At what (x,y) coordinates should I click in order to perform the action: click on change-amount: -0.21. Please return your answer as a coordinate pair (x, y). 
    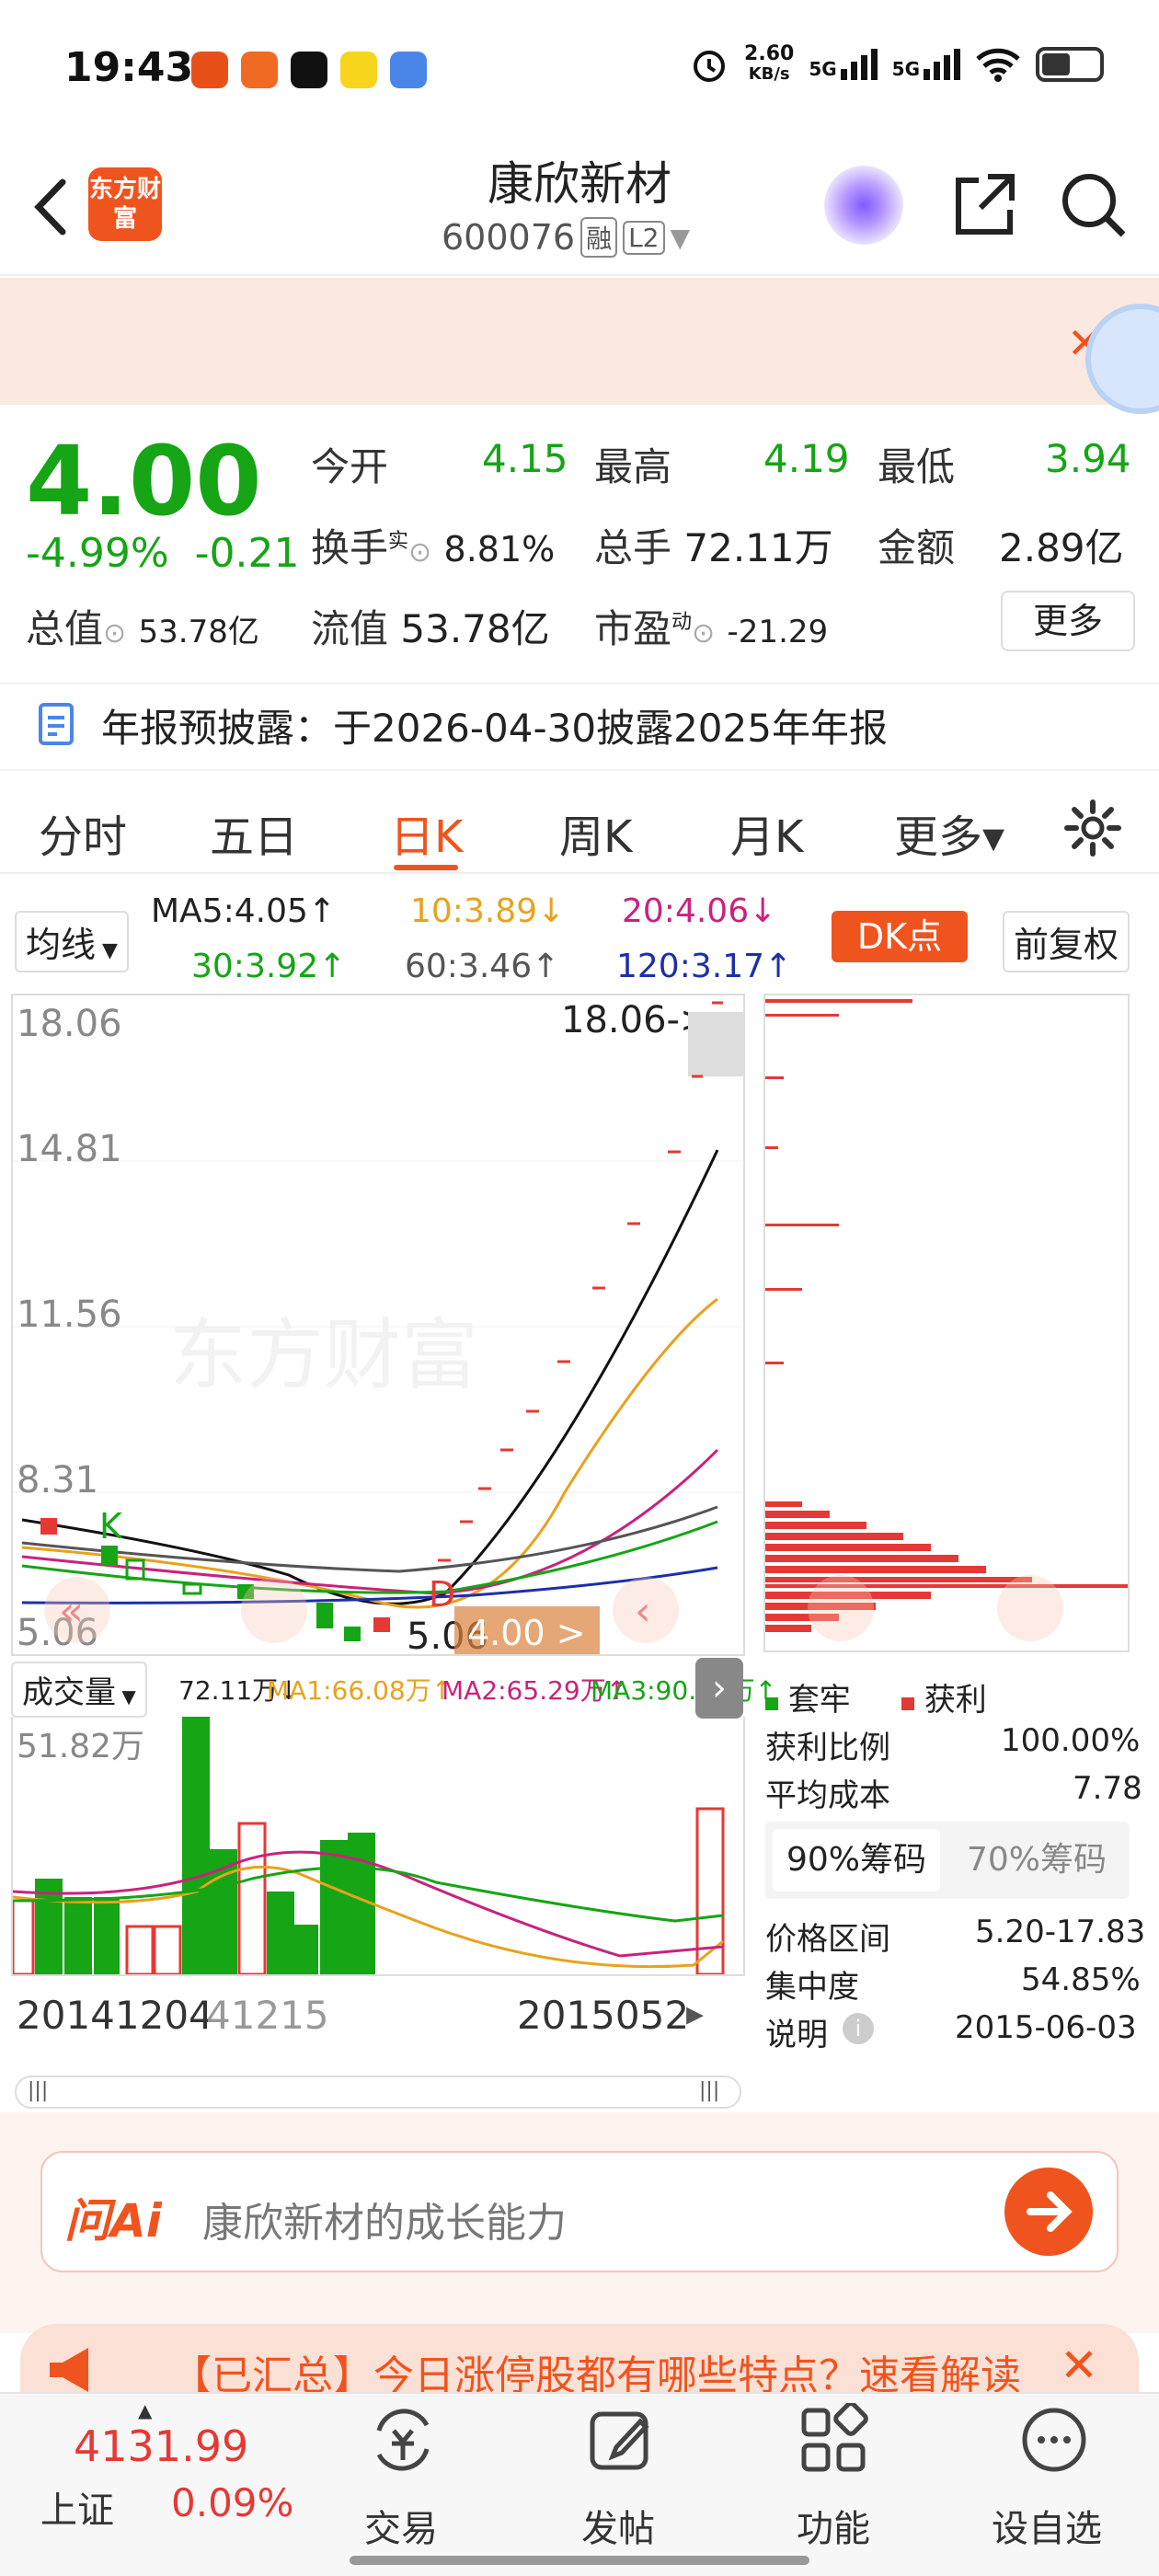
    Looking at the image, I should click on (247, 553).